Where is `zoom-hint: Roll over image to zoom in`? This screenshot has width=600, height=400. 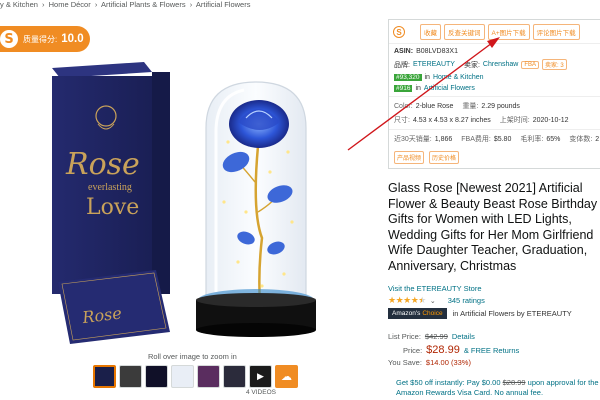
zoom-hint: Roll over image to zoom in is located at coordinates (192, 356).